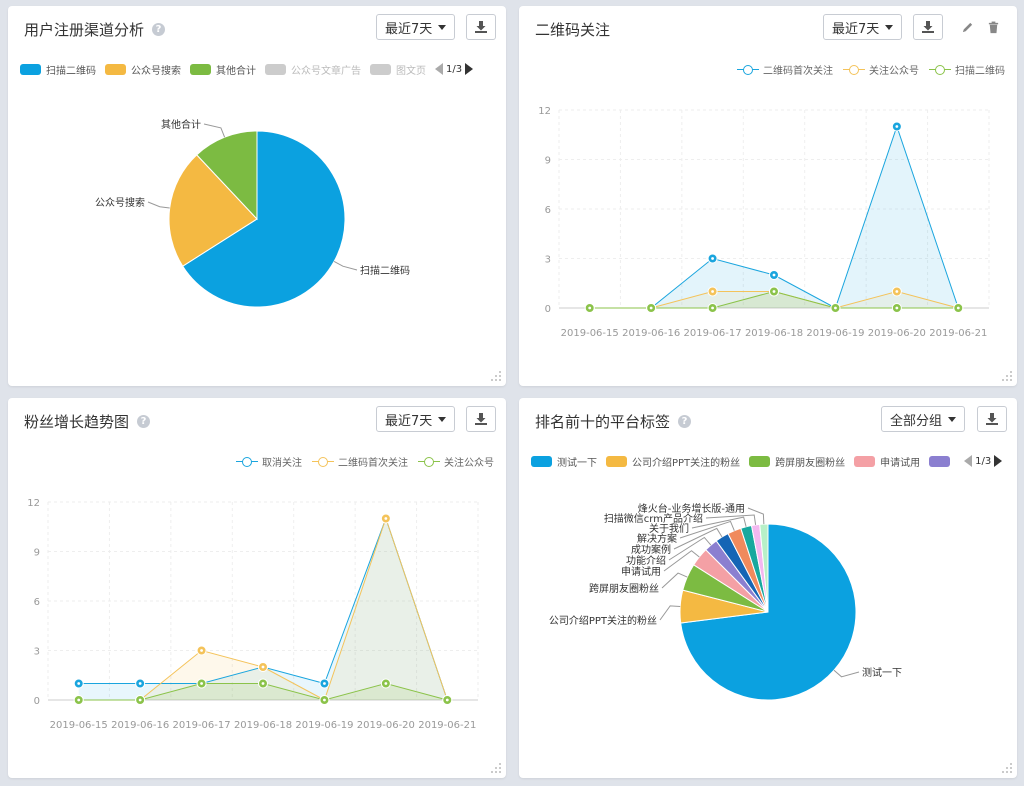 Image resolution: width=1024 pixels, height=786 pixels. What do you see at coordinates (882, 672) in the screenshot?
I see `pie-label: 测试一下` at bounding box center [882, 672].